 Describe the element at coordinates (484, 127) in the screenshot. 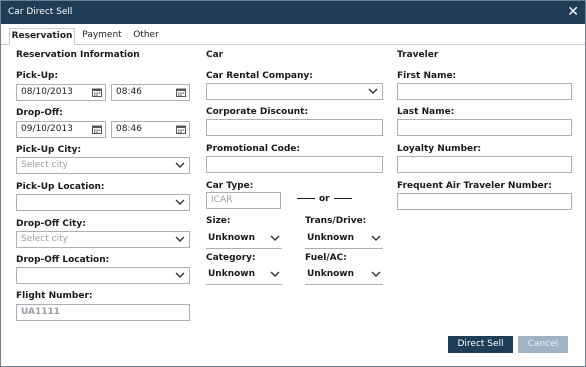

I see `last-name-input` at that location.